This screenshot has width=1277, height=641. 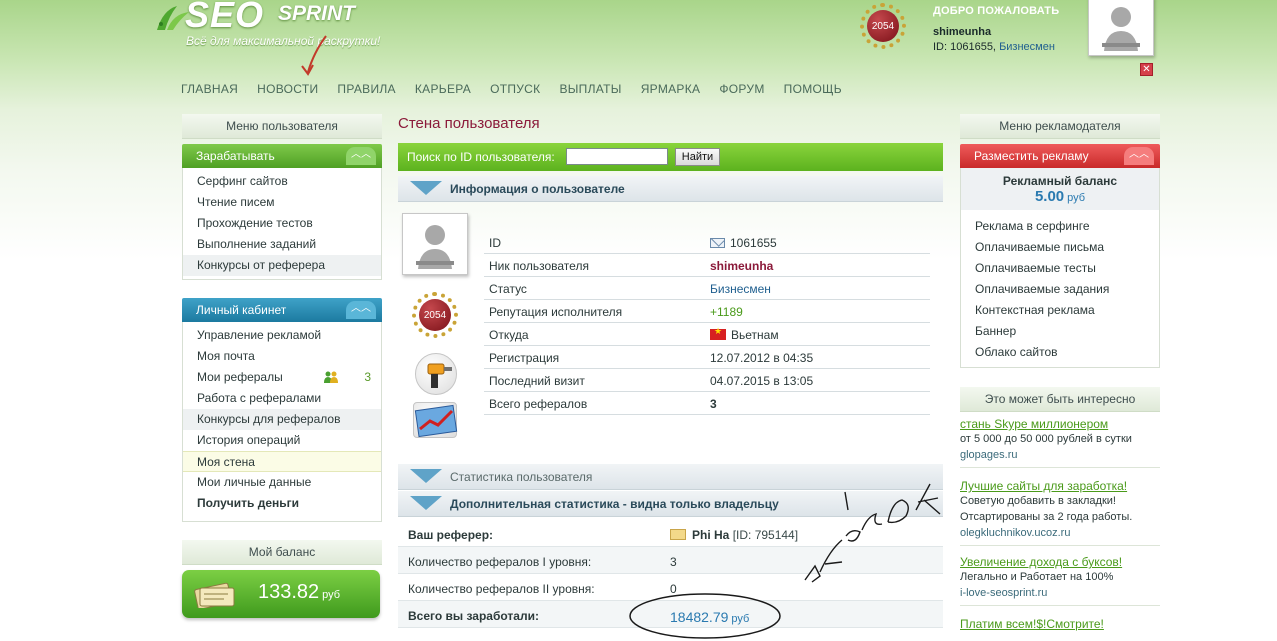 What do you see at coordinates (214, 595) in the screenshot?
I see `wallet-money-icon` at bounding box center [214, 595].